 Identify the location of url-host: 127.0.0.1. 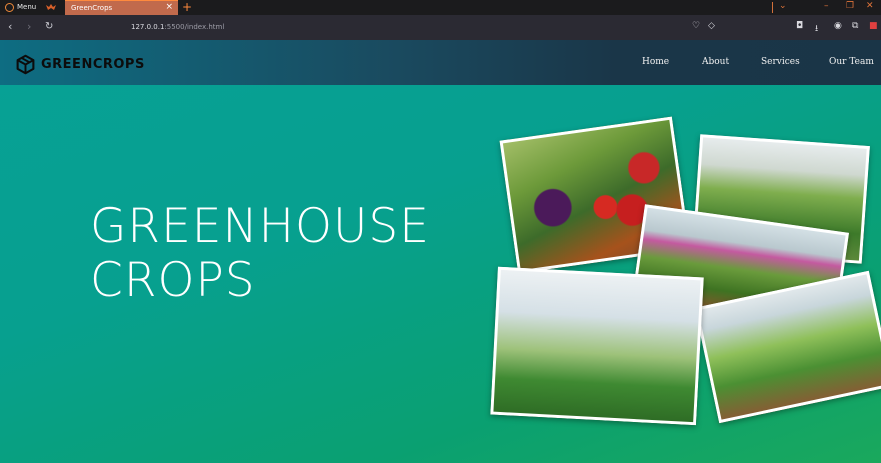
(148, 27).